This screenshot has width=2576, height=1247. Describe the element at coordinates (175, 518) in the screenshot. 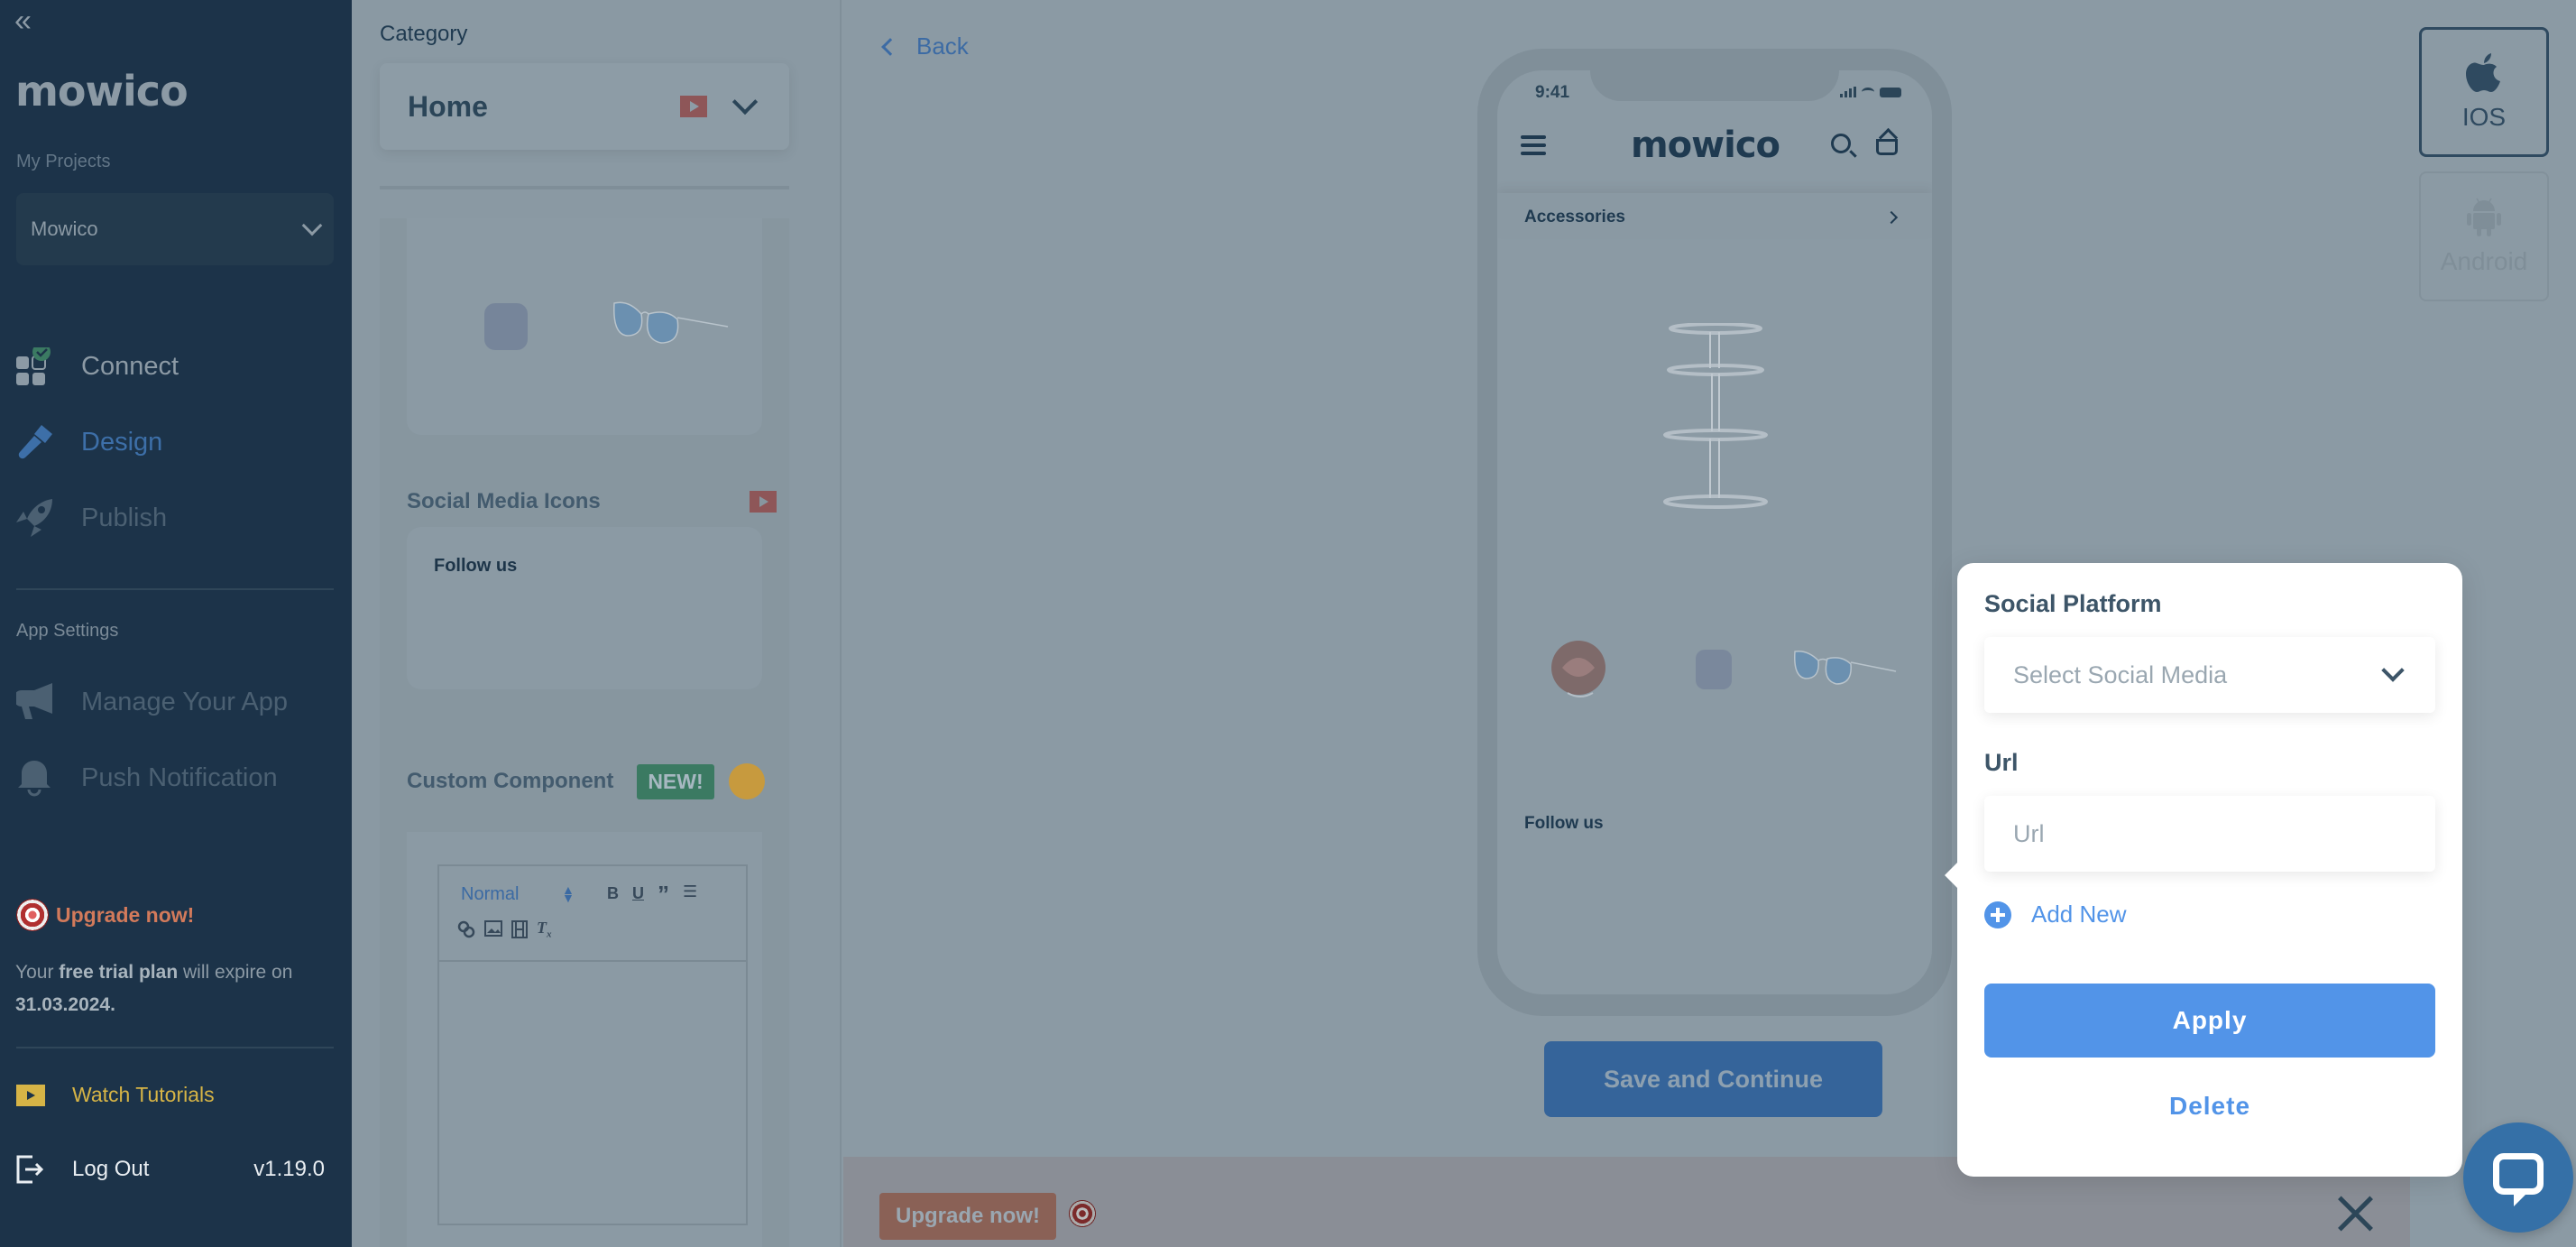

I see `sidebar-item-publish: Publish` at that location.